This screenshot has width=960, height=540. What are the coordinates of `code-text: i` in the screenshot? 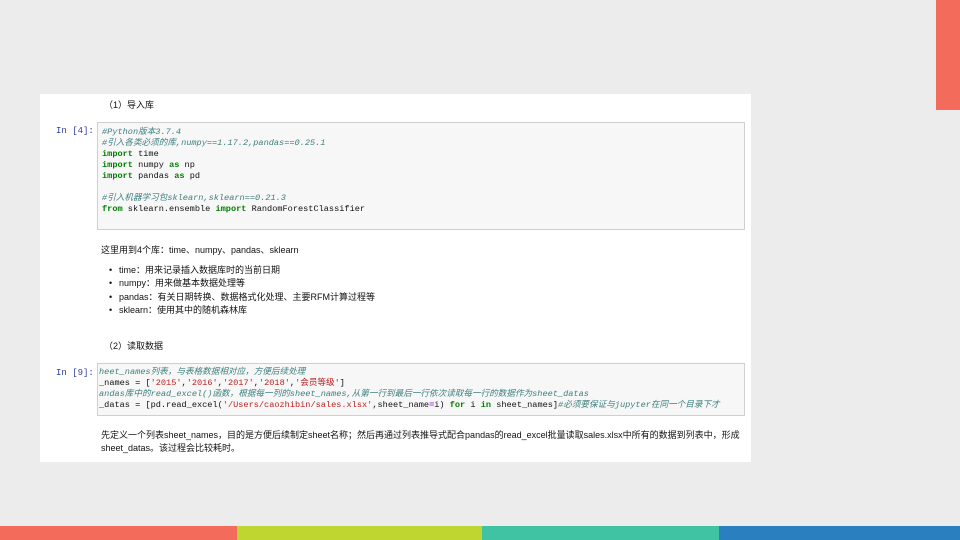 It's located at (473, 405).